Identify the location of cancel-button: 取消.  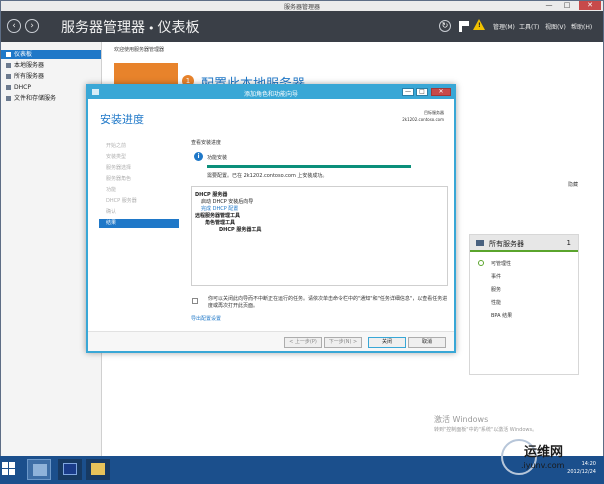
(427, 342).